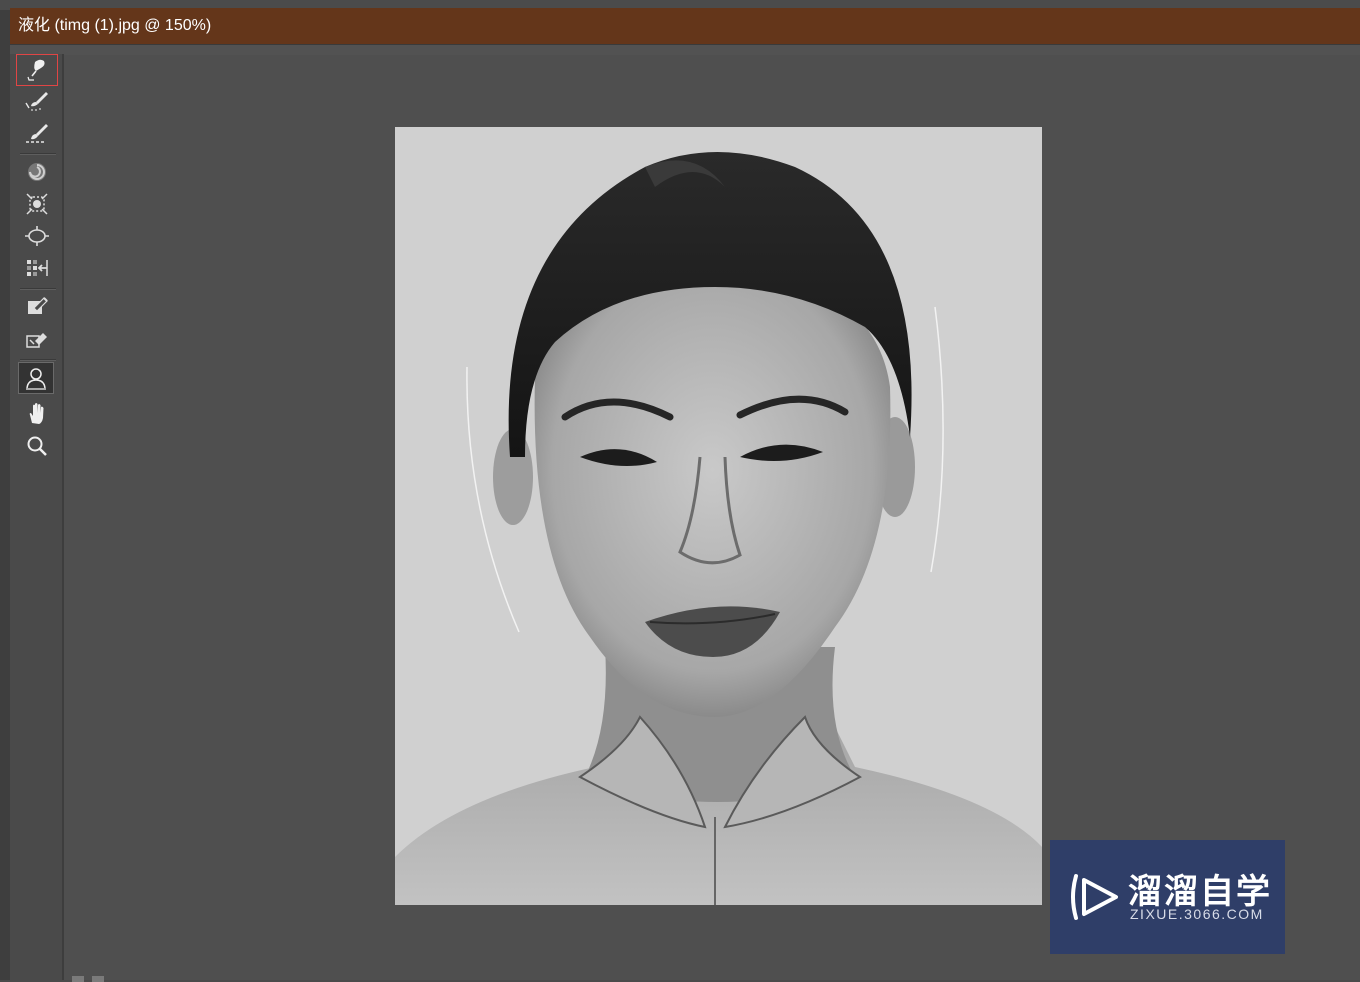 This screenshot has height=982, width=1360. I want to click on document-title-bar: 液化 (timg (1).jpg @ 150%), so click(685, 26).